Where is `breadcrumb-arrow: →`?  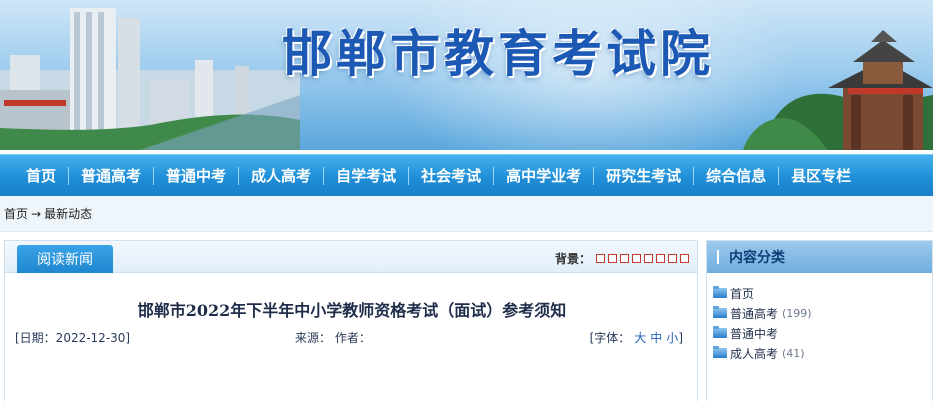
breadcrumb-arrow: → is located at coordinates (36, 213).